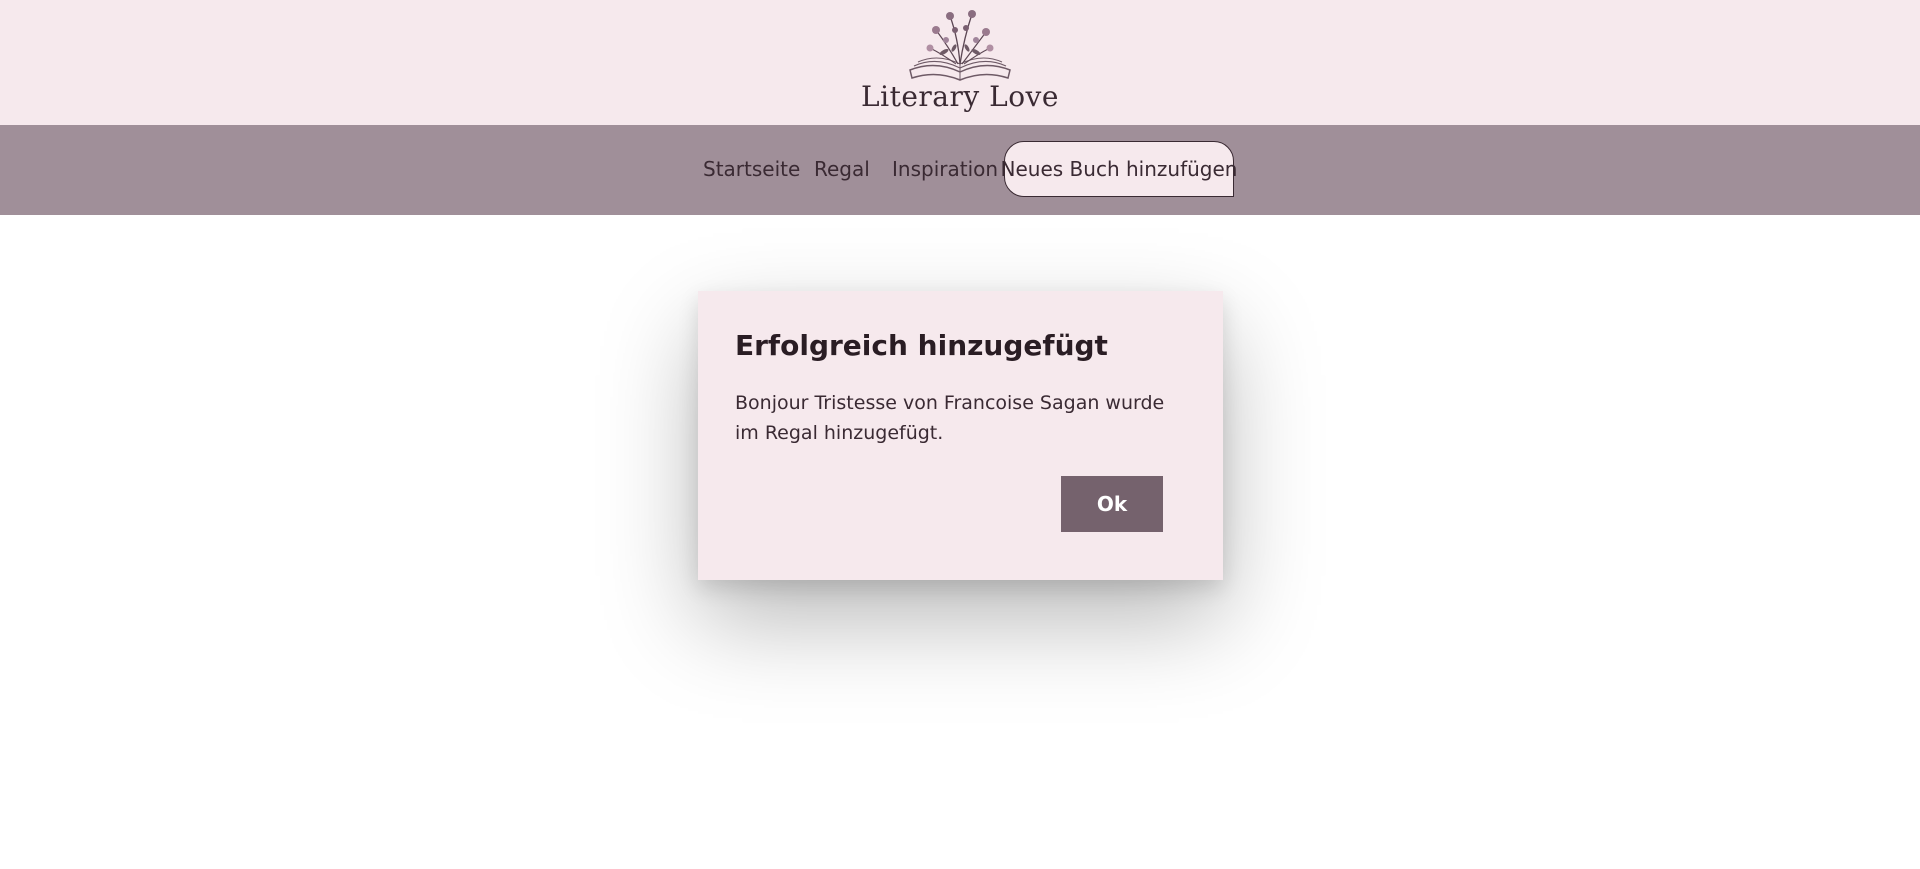 The image size is (1920, 869). What do you see at coordinates (751, 169) in the screenshot?
I see `nav-item-startseite: Startseite` at bounding box center [751, 169].